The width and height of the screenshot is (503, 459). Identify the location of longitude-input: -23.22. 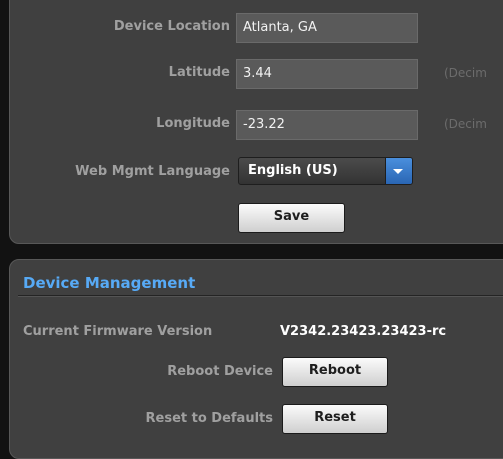
(327, 125).